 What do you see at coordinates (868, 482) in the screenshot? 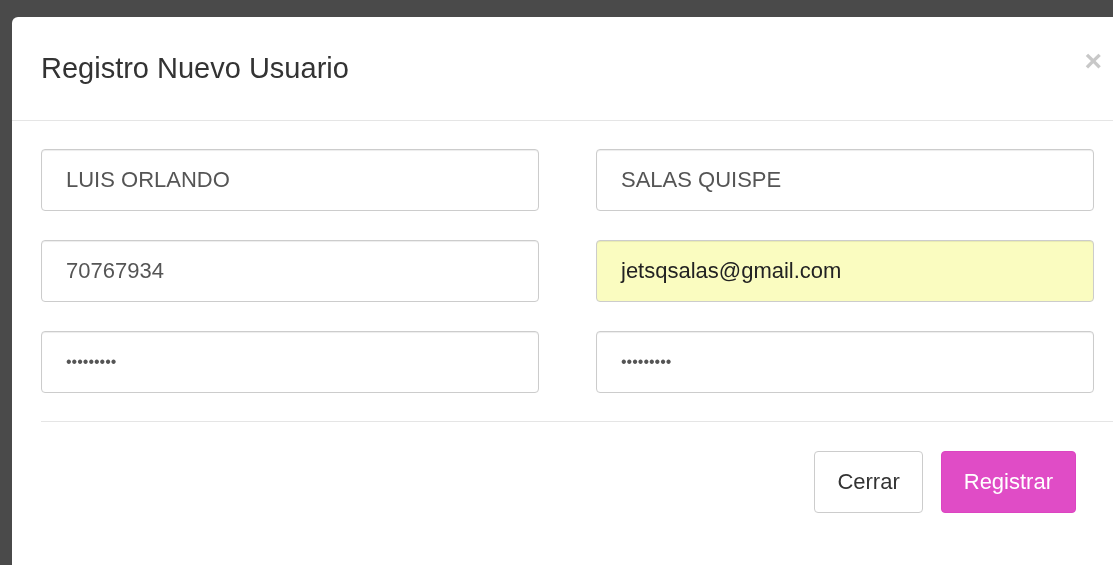
I see `cancel-button: Cerrar` at bounding box center [868, 482].